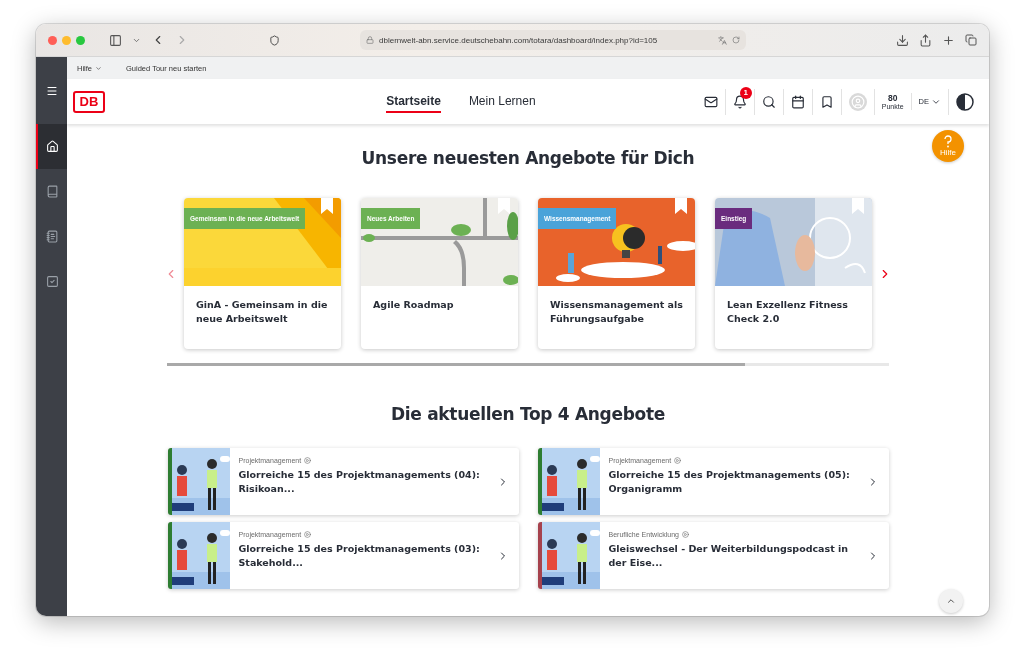 The image size is (1024, 663). What do you see at coordinates (857, 101) in the screenshot?
I see `avatar` at bounding box center [857, 101].